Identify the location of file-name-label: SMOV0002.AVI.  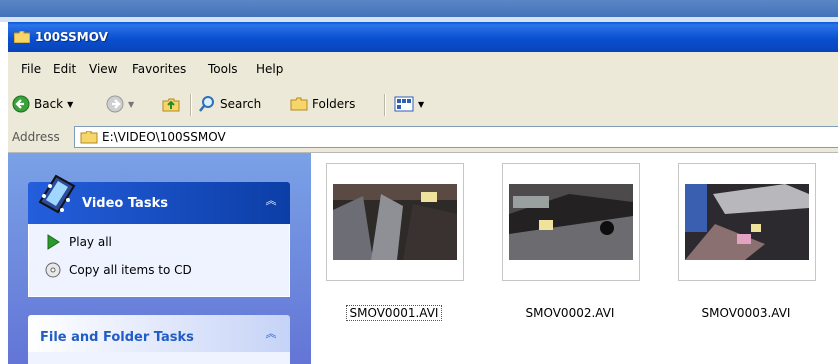
(570, 313).